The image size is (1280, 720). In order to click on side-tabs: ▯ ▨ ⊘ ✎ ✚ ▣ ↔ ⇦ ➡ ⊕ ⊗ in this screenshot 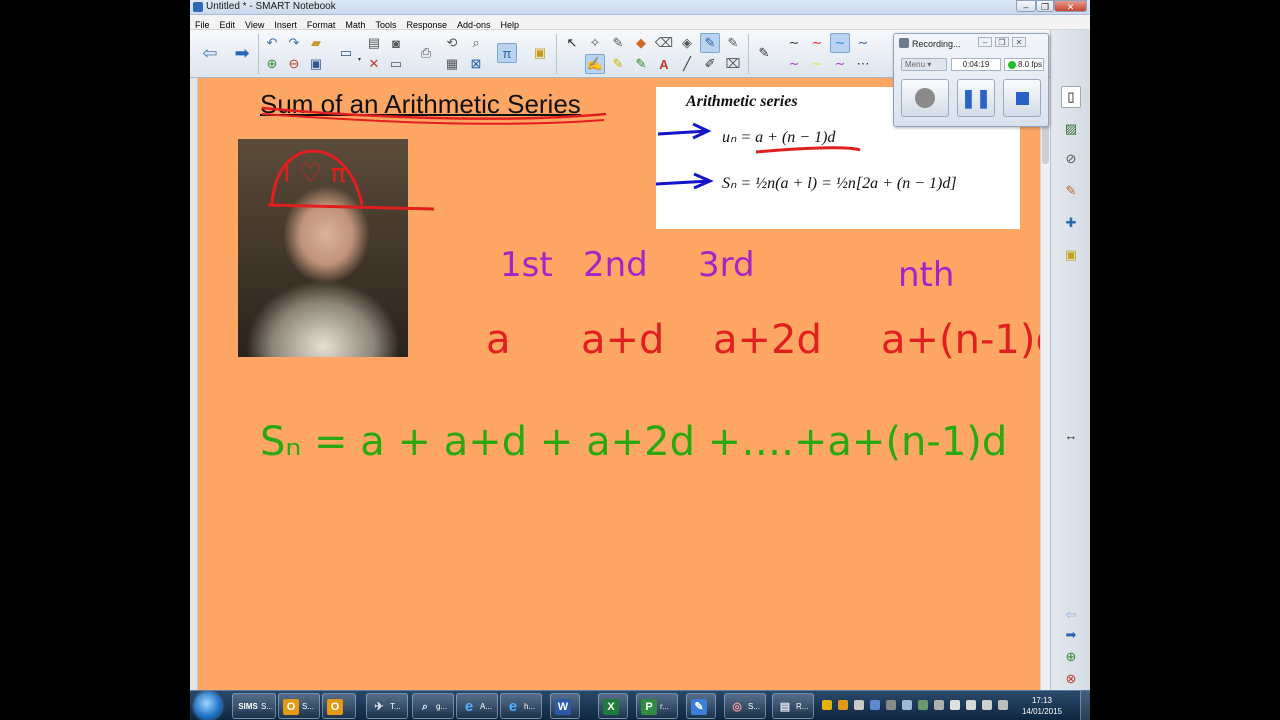, I will do `click(1070, 360)`.